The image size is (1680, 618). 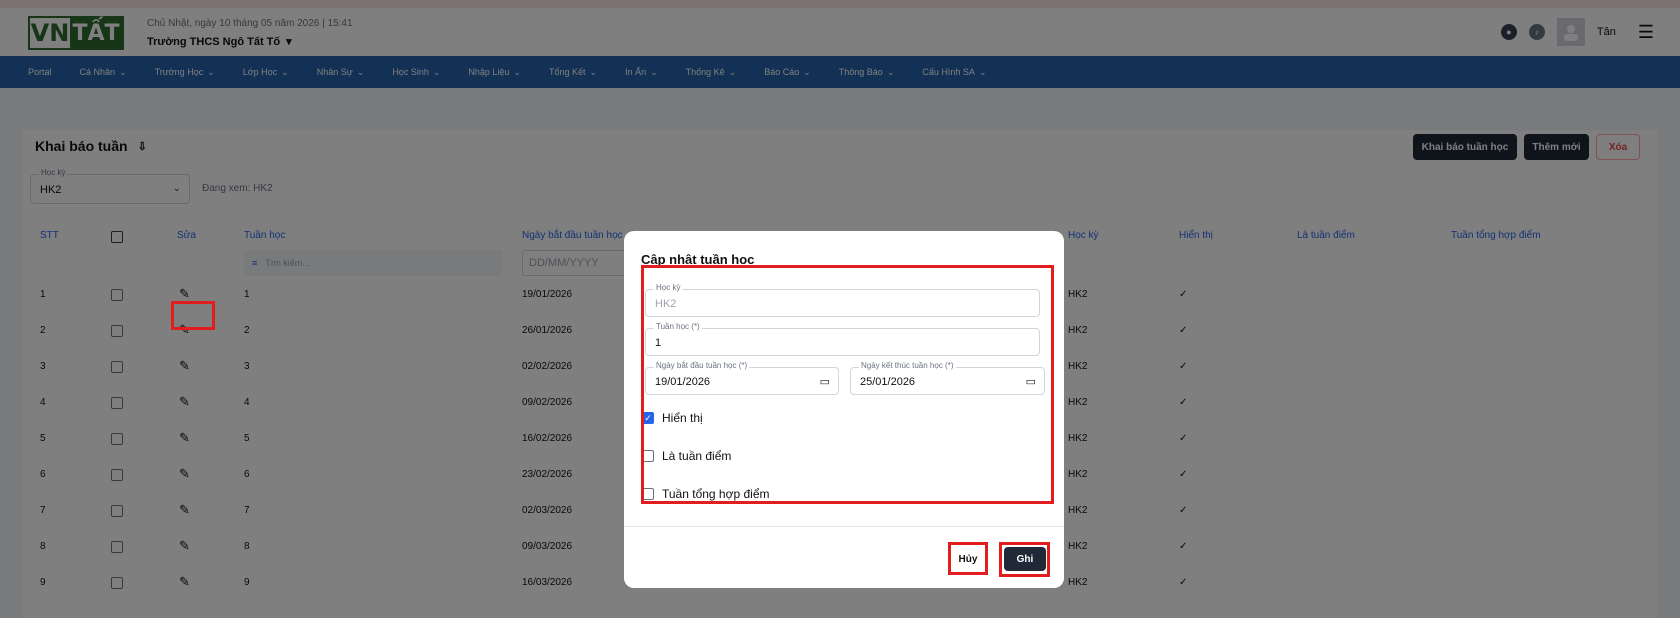 What do you see at coordinates (678, 326) in the screenshot?
I see `week-number-label: Tuần học (*)` at bounding box center [678, 326].